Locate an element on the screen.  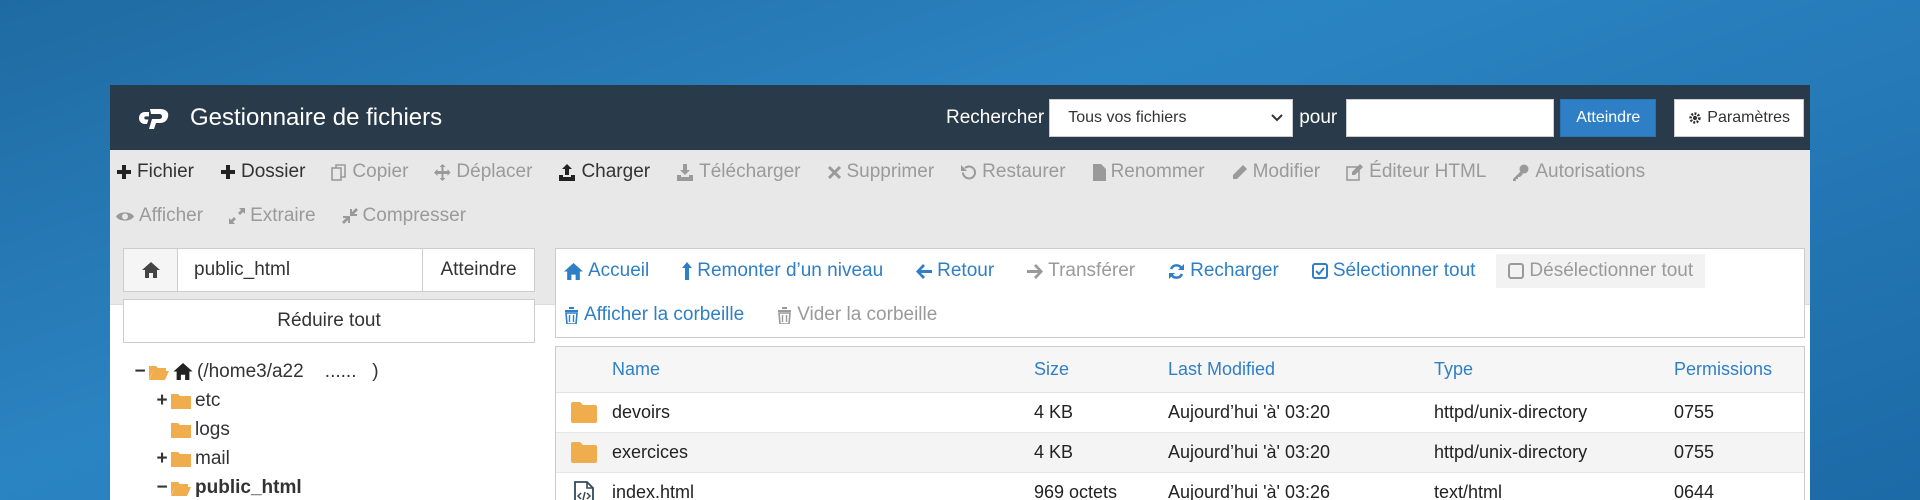
folder-icon is located at coordinates (181, 401).